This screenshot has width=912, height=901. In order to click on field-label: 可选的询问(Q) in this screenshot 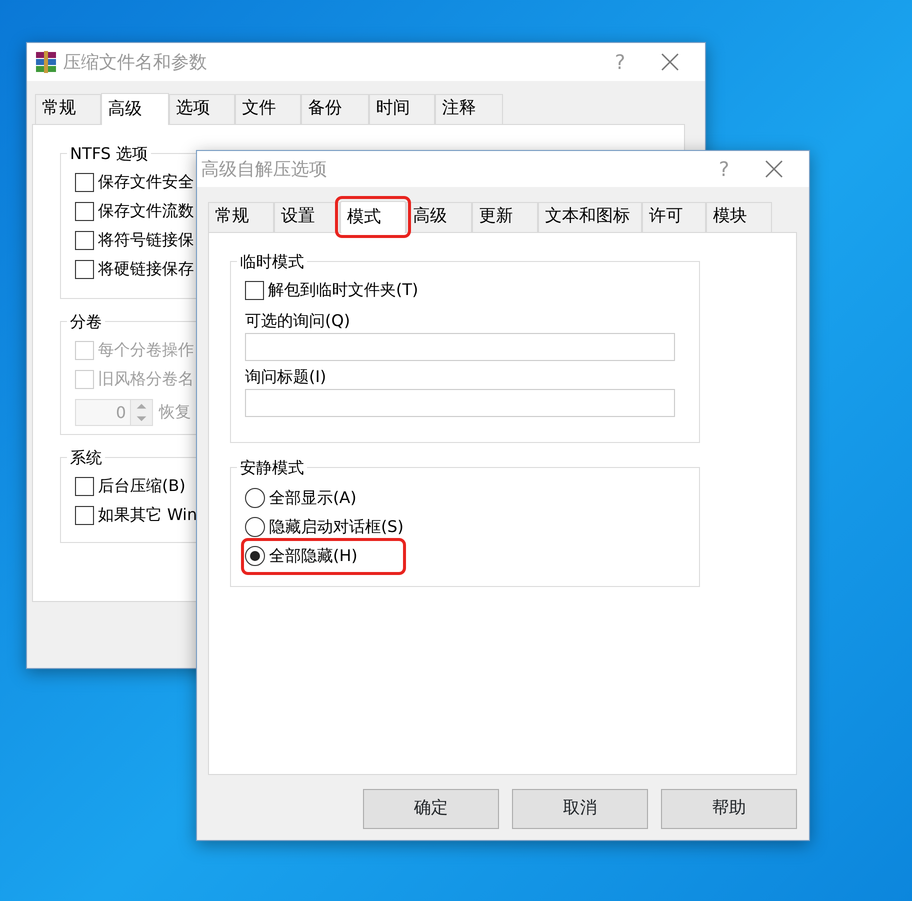, I will do `click(298, 321)`.